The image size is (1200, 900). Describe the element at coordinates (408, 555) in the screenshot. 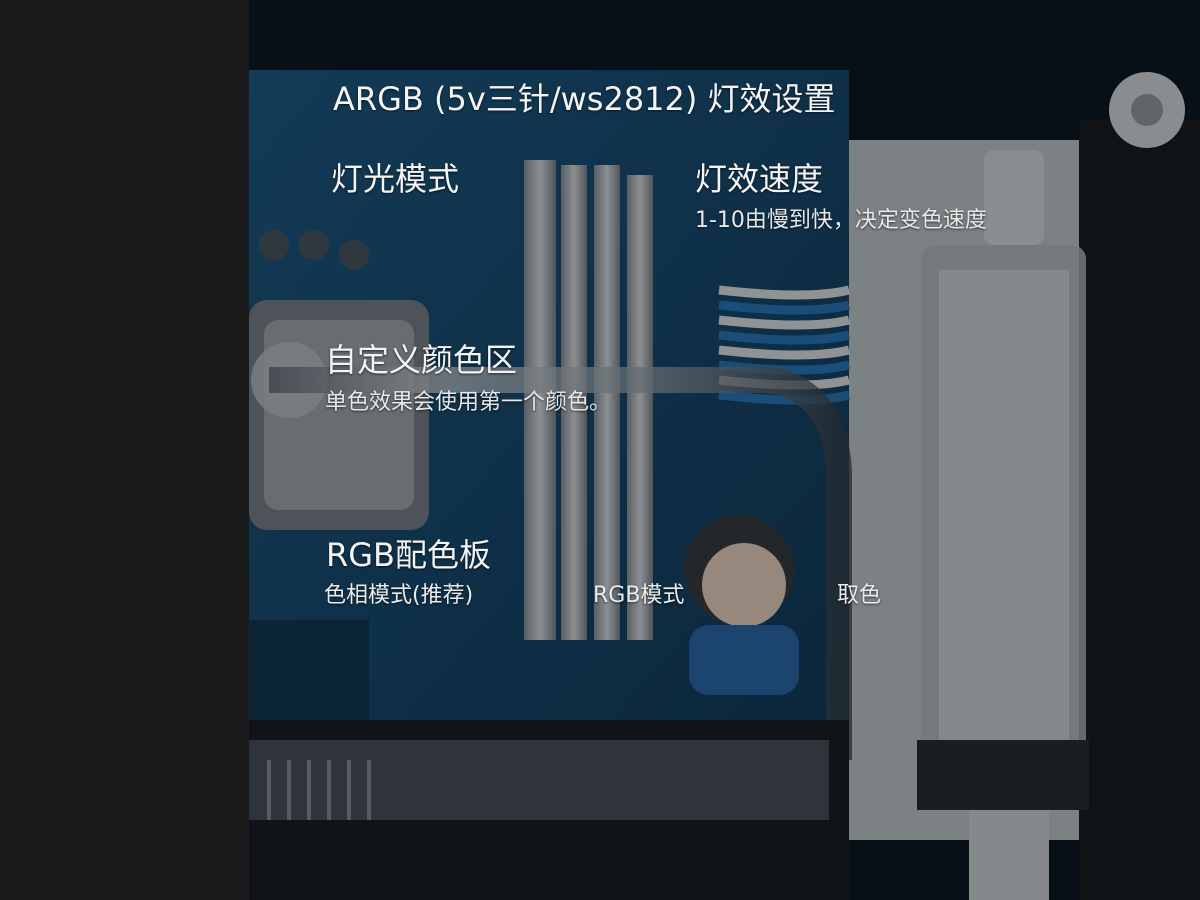

I see `rgb-palette-heading: RGB配色板` at that location.